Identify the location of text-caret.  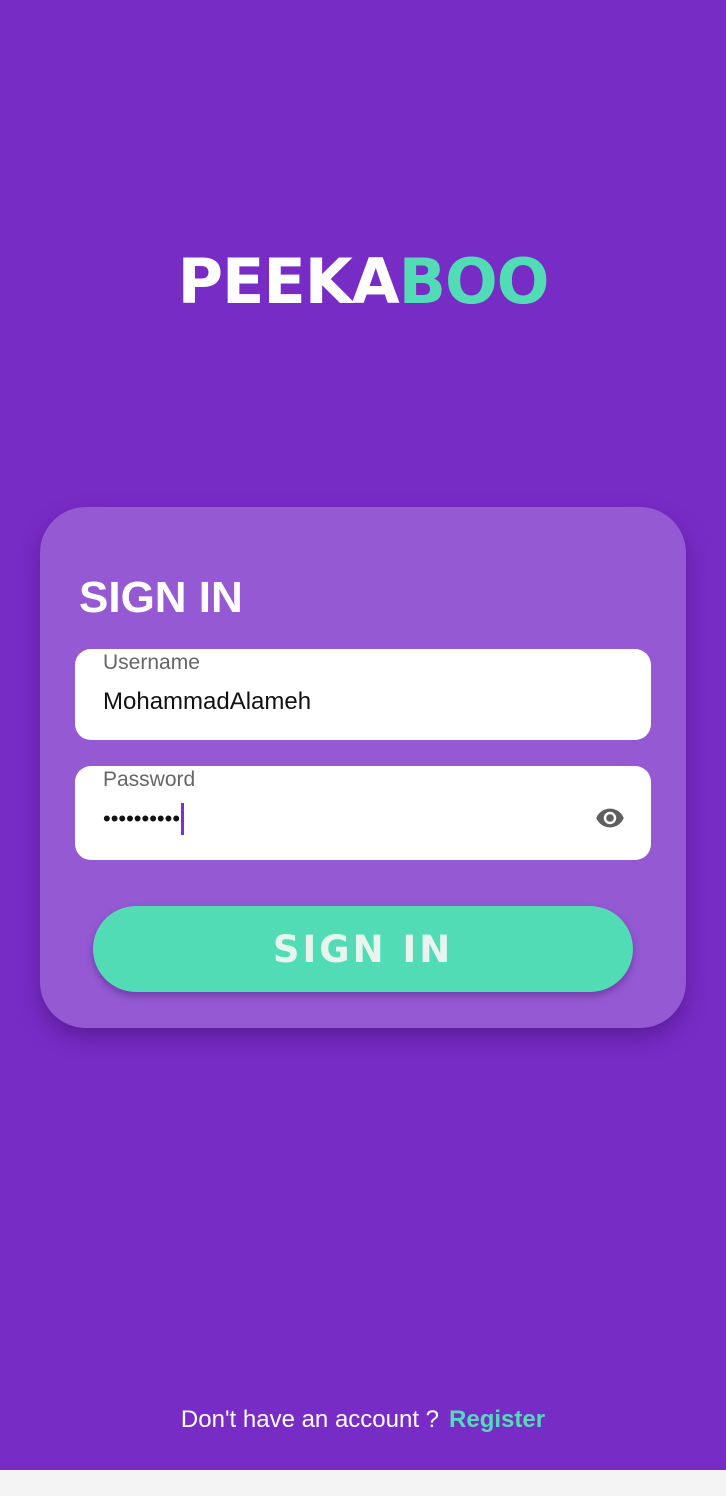
(183, 819).